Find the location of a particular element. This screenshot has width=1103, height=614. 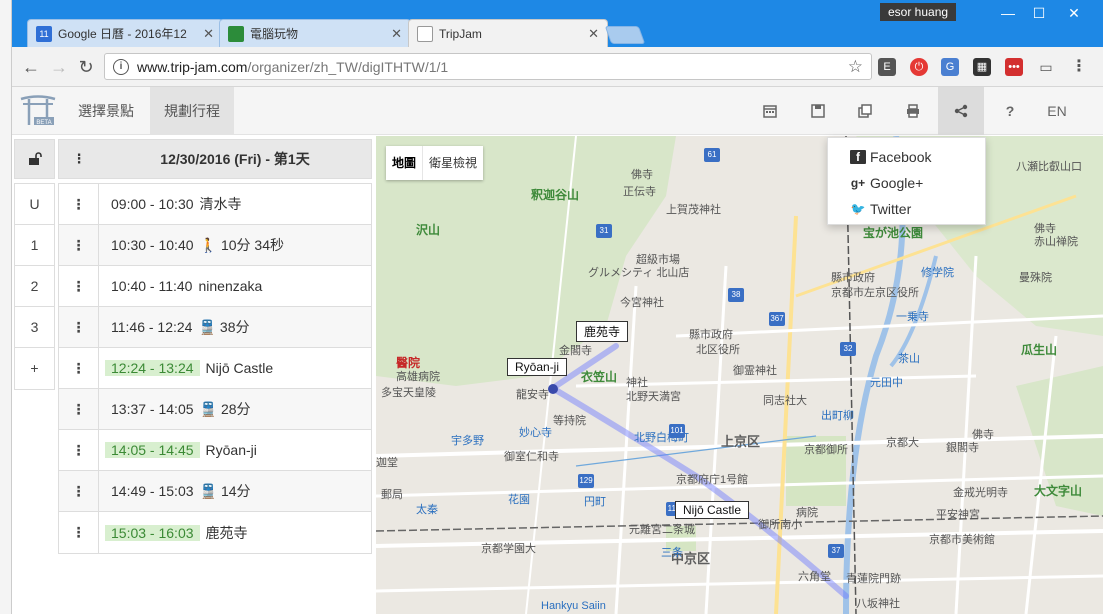

itinerary-row: ⋮ 09:00 - 10:30 清水寺 is located at coordinates (215, 204).